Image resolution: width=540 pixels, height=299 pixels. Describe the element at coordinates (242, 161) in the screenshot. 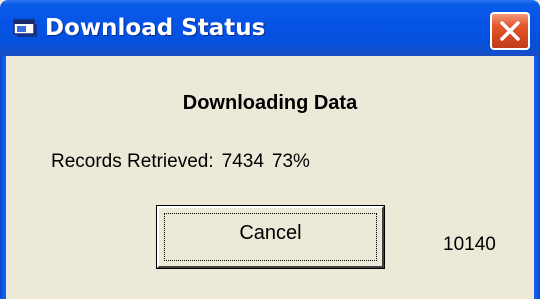

I see `records-count: 7434` at that location.